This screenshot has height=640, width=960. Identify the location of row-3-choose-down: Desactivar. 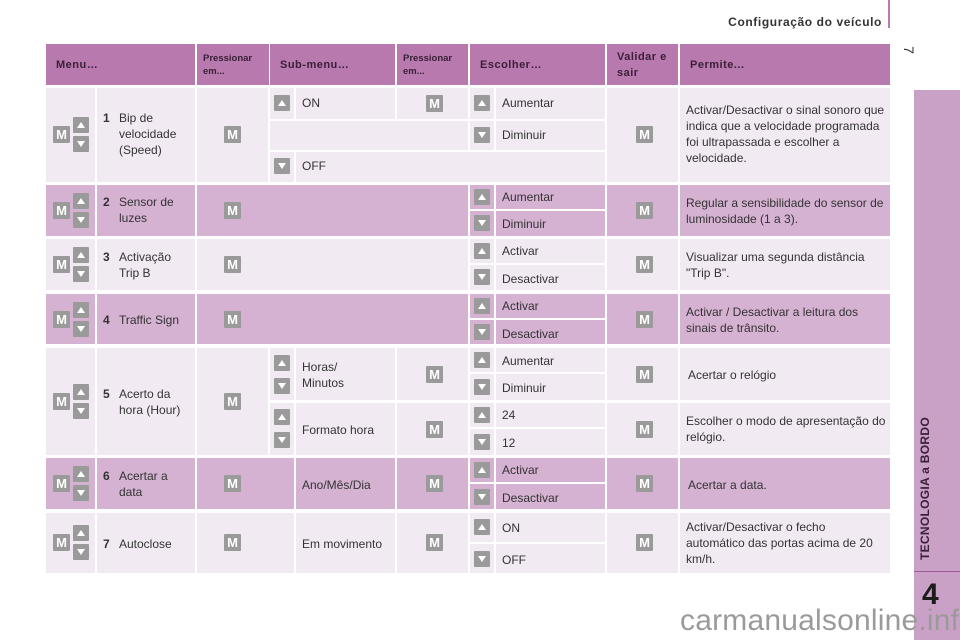
(530, 279).